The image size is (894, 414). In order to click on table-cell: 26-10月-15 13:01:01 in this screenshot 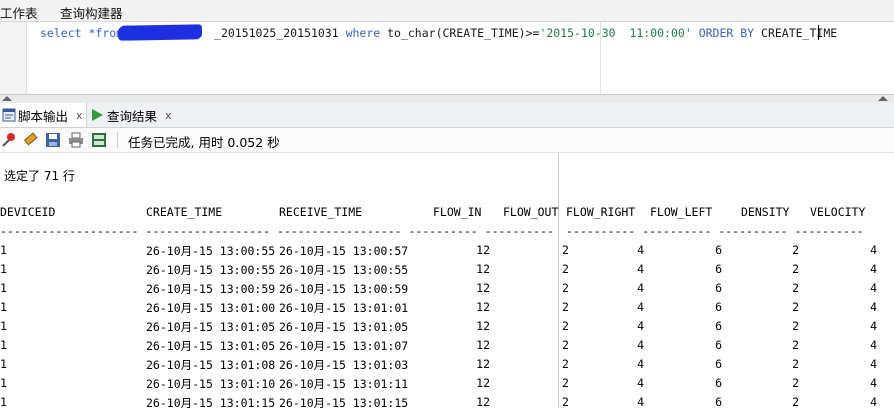, I will do `click(344, 308)`.